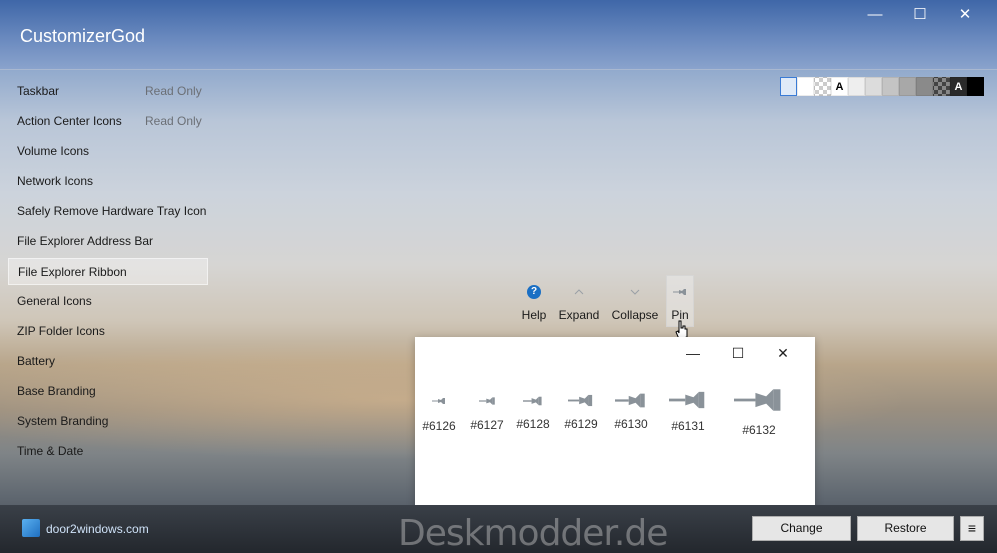 The height and width of the screenshot is (553, 997). Describe the element at coordinates (439, 415) in the screenshot. I see `pin-icon-6126: #6126` at that location.